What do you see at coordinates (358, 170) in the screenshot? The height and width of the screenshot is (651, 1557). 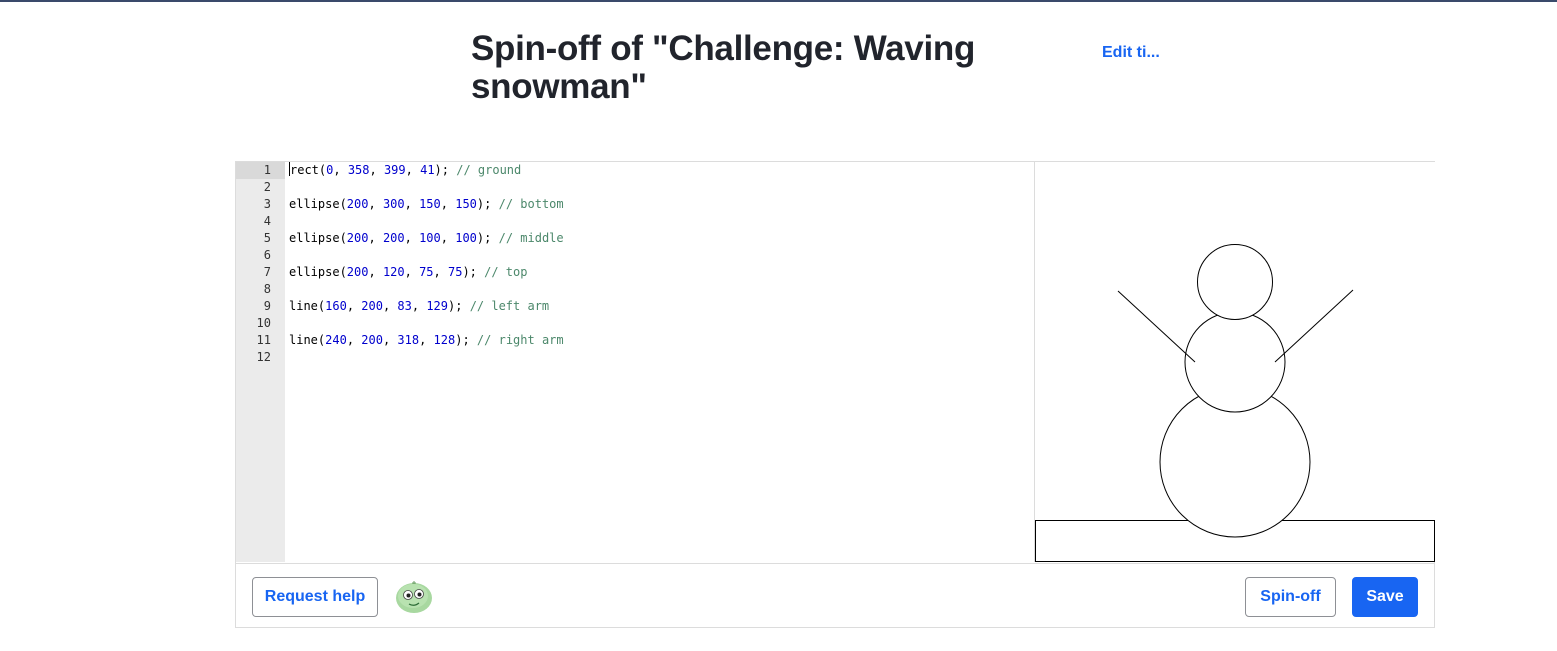 I see `code-number: 358` at bounding box center [358, 170].